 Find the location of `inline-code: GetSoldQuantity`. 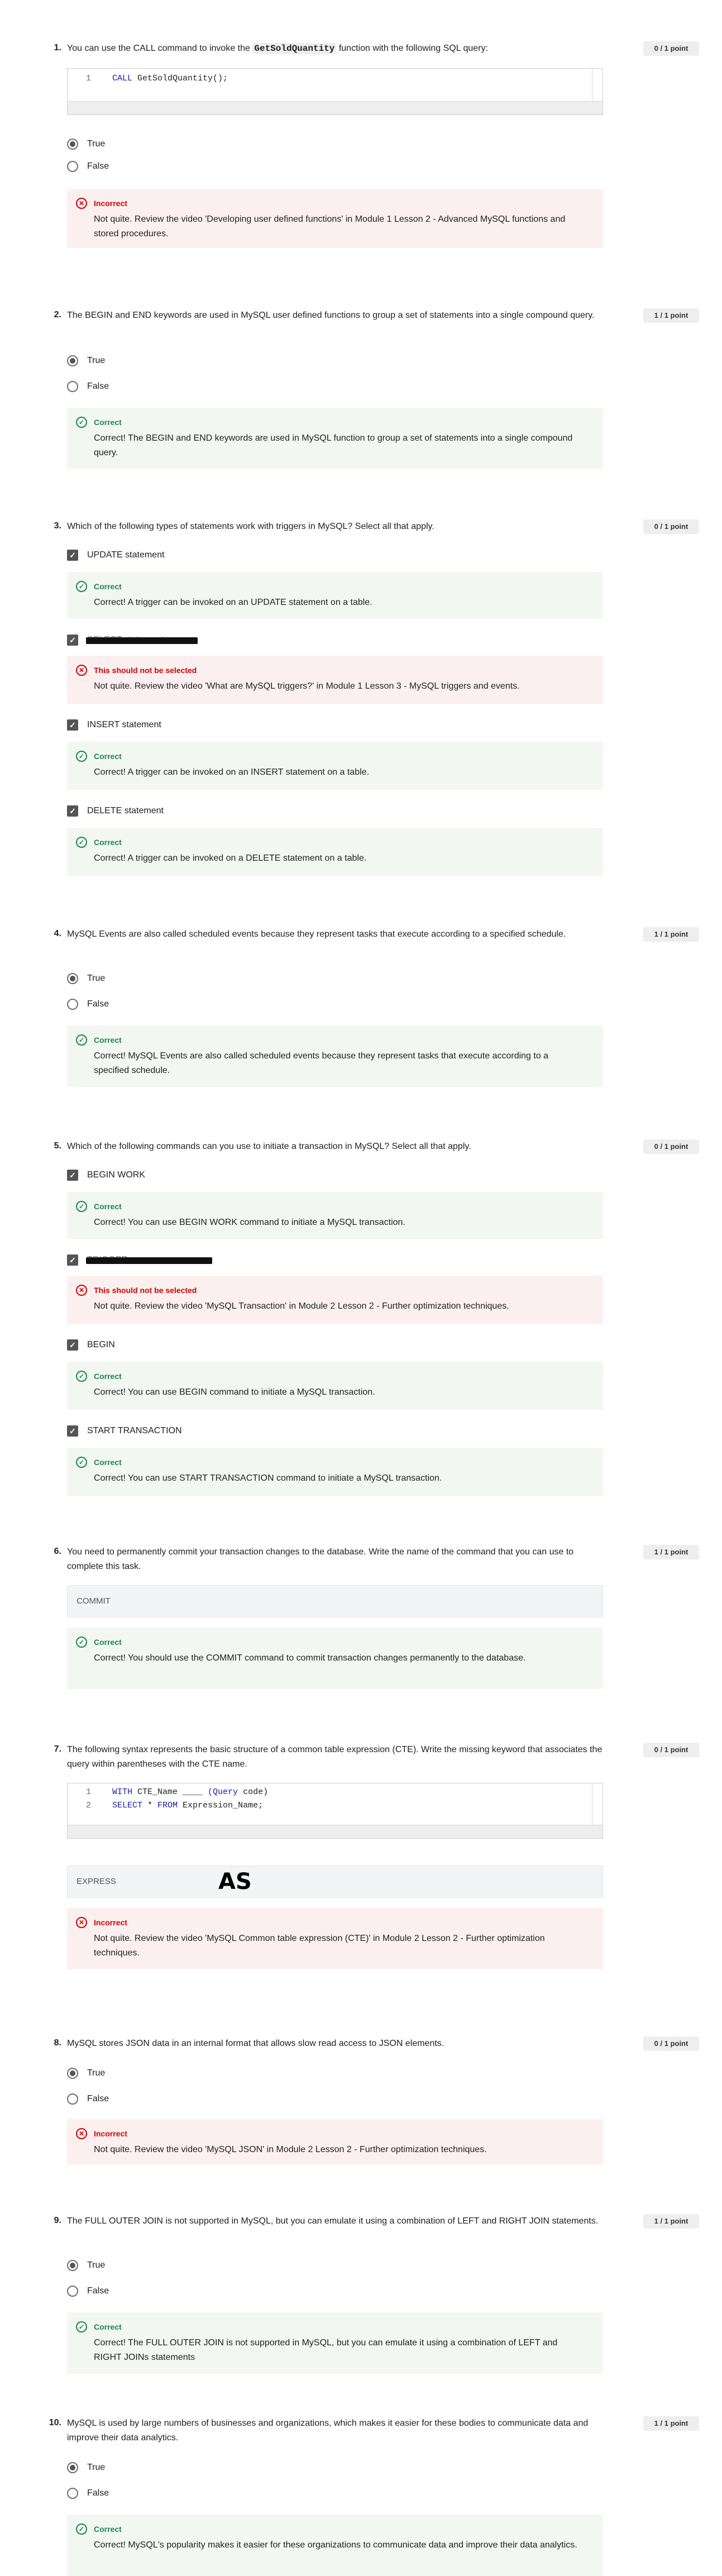

inline-code: GetSoldQuantity is located at coordinates (294, 49).